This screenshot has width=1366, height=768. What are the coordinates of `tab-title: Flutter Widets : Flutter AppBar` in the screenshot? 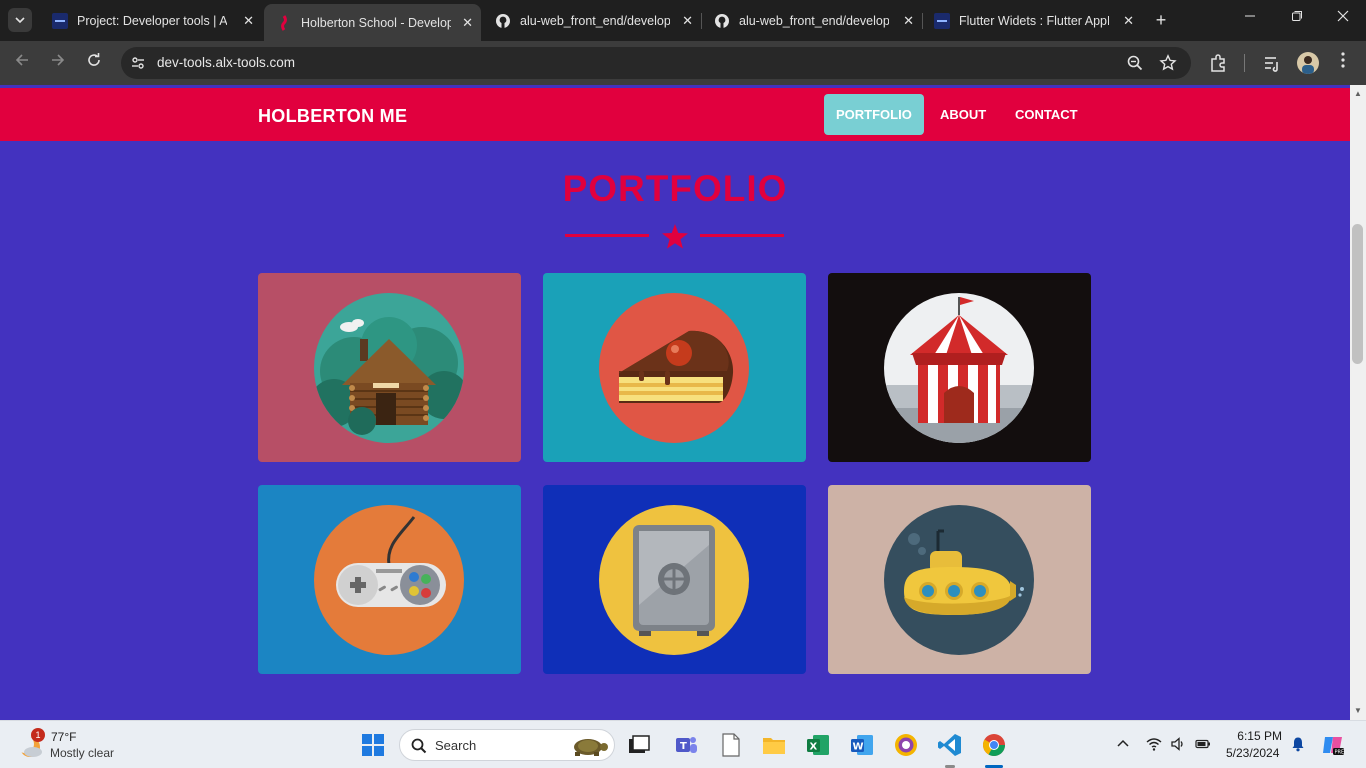 It's located at (1034, 20).